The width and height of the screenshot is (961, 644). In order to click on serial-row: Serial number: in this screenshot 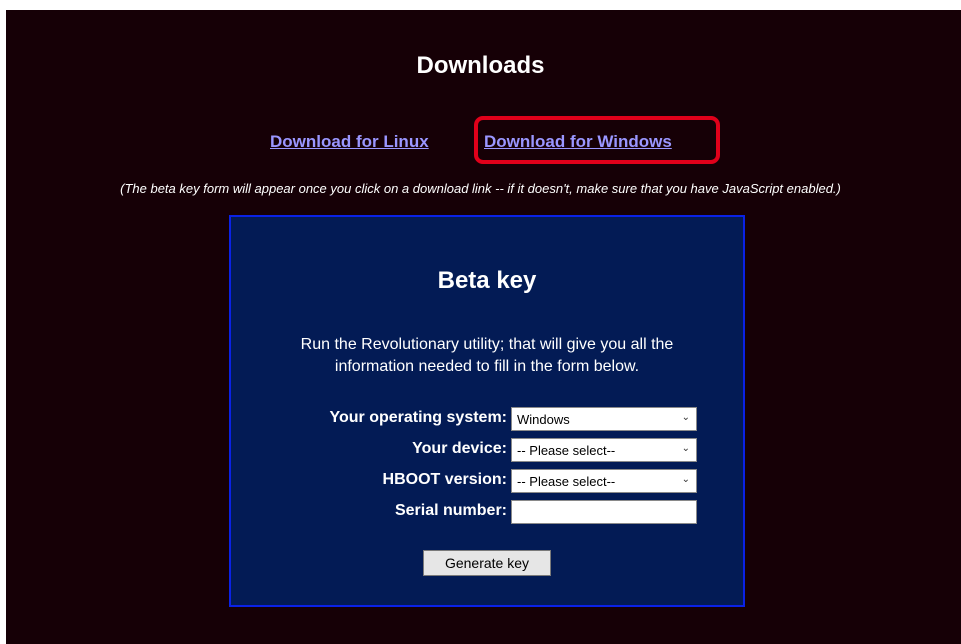, I will do `click(487, 513)`.